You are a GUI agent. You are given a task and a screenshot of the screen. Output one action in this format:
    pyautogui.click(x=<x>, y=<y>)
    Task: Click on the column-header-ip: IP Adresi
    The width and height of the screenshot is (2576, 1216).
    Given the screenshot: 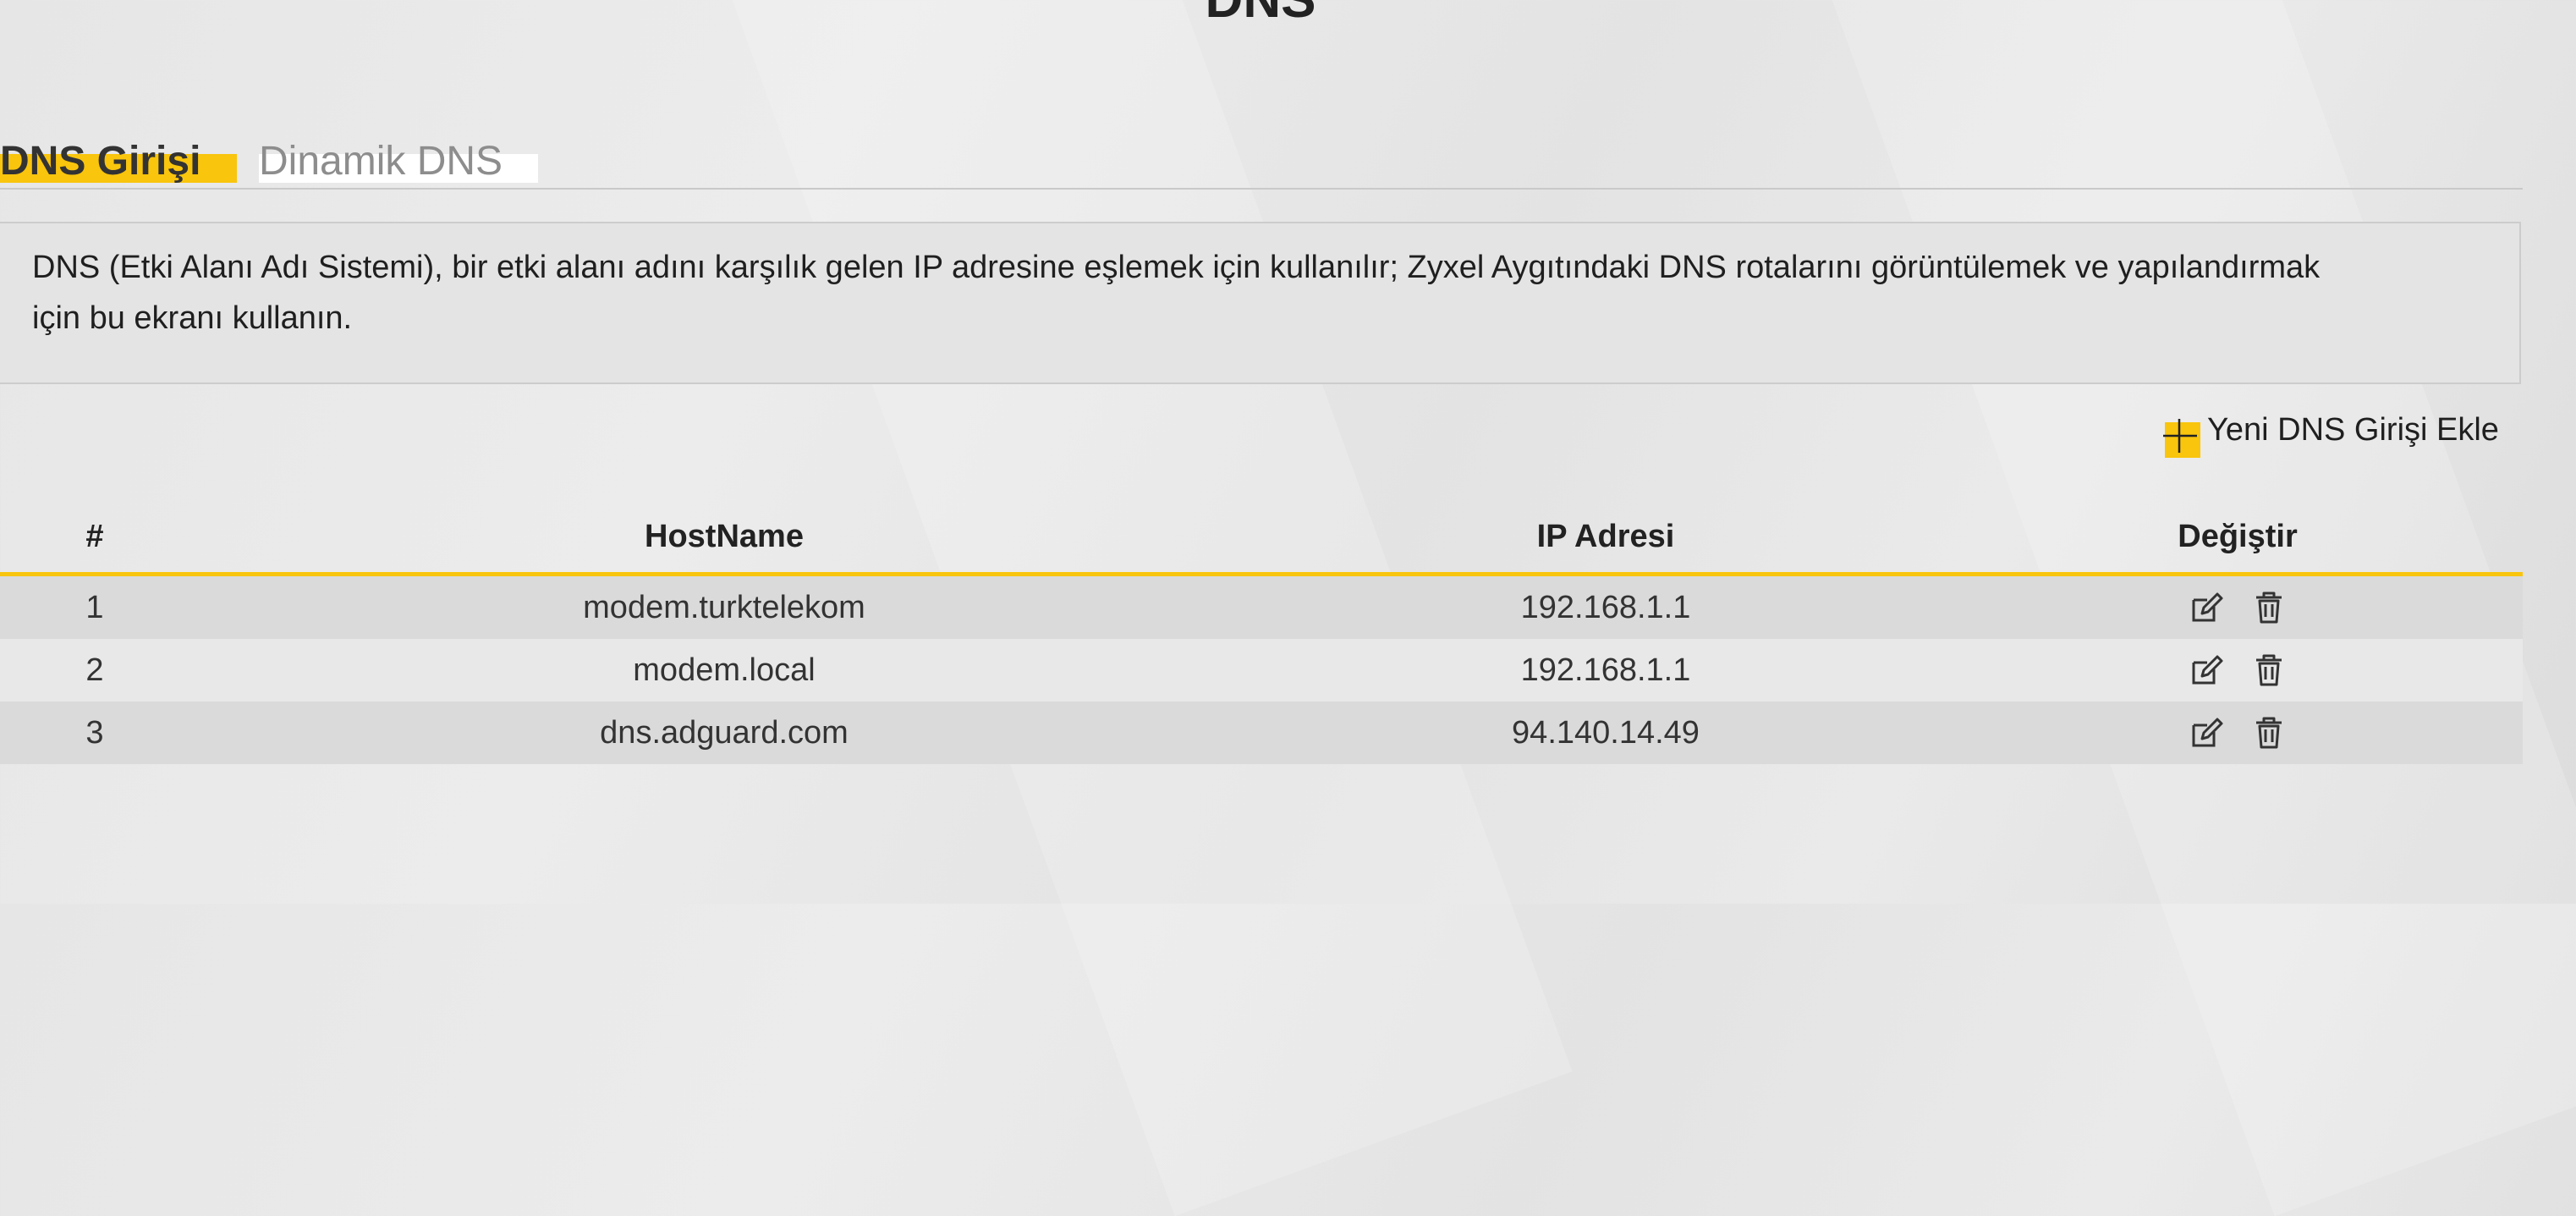 What is the action you would take?
    pyautogui.click(x=1606, y=538)
    